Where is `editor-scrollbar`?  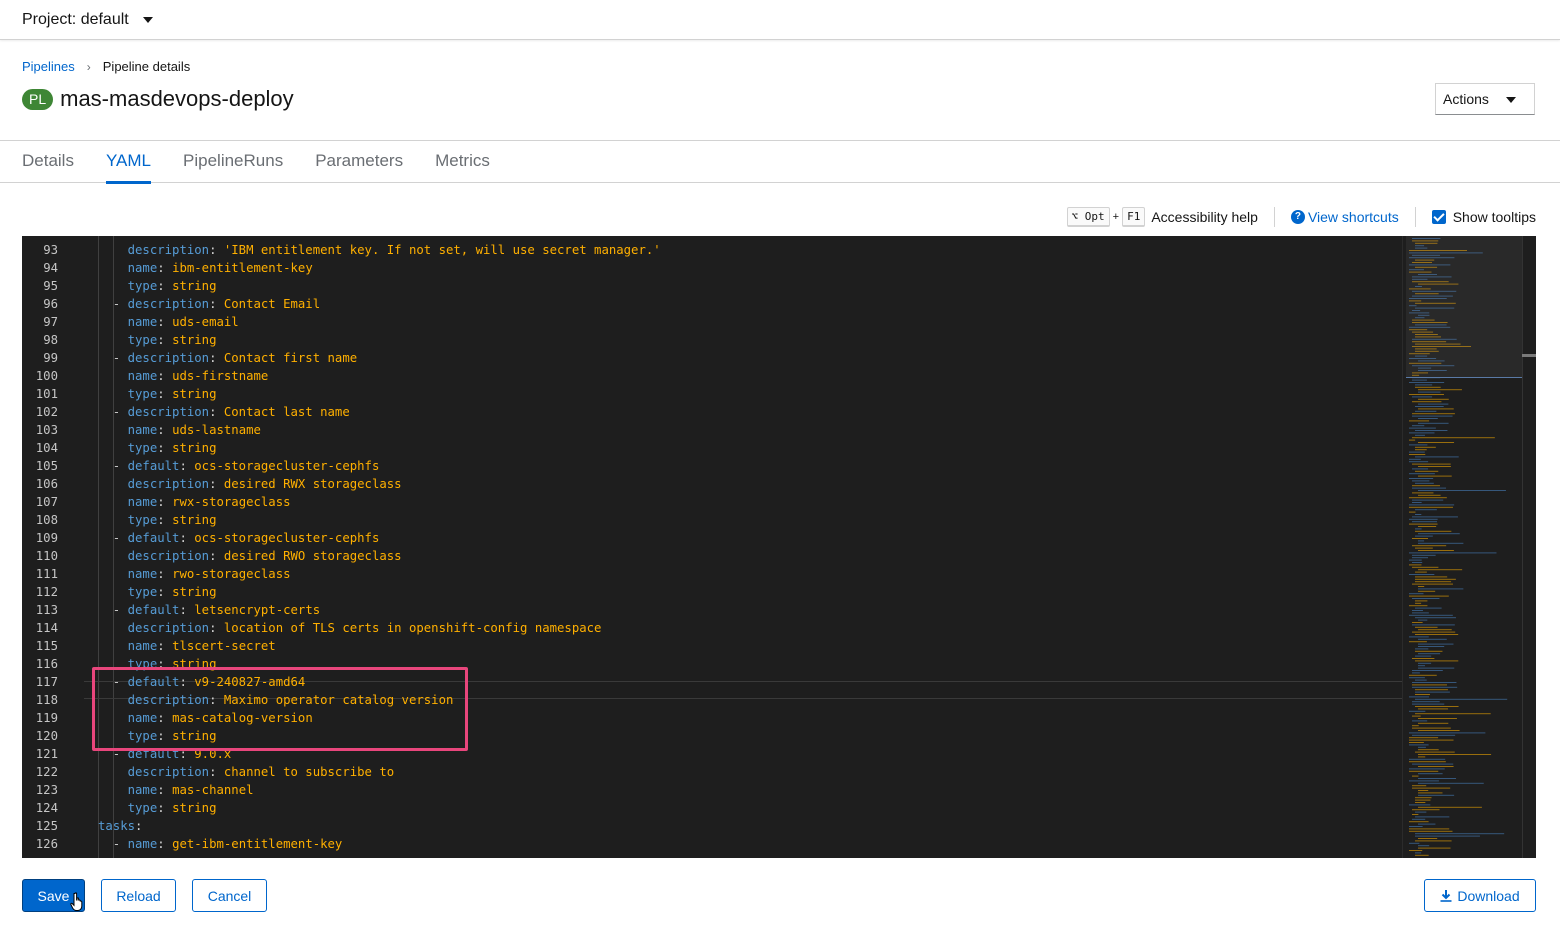
editor-scrollbar is located at coordinates (1529, 547).